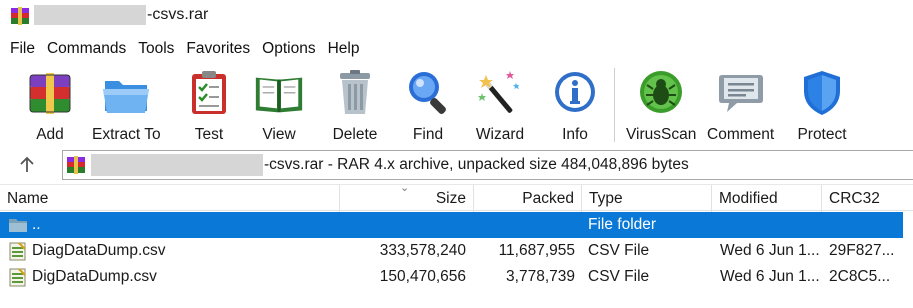 Image resolution: width=913 pixels, height=308 pixels. What do you see at coordinates (20, 16) in the screenshot?
I see `winrar-app-icon` at bounding box center [20, 16].